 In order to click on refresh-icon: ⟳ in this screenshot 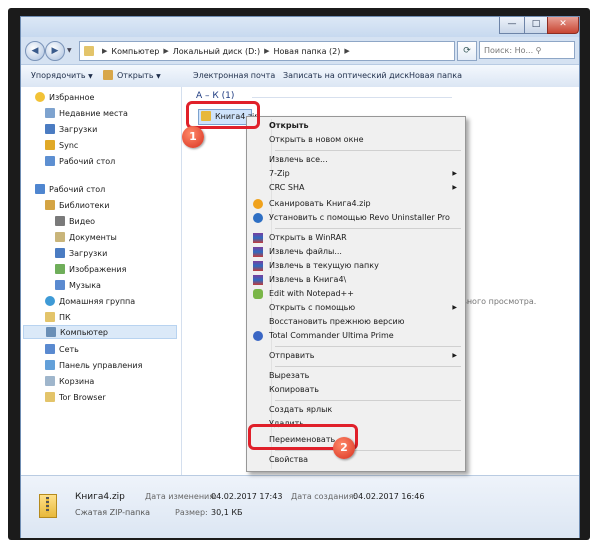, I will do `click(467, 51)`.